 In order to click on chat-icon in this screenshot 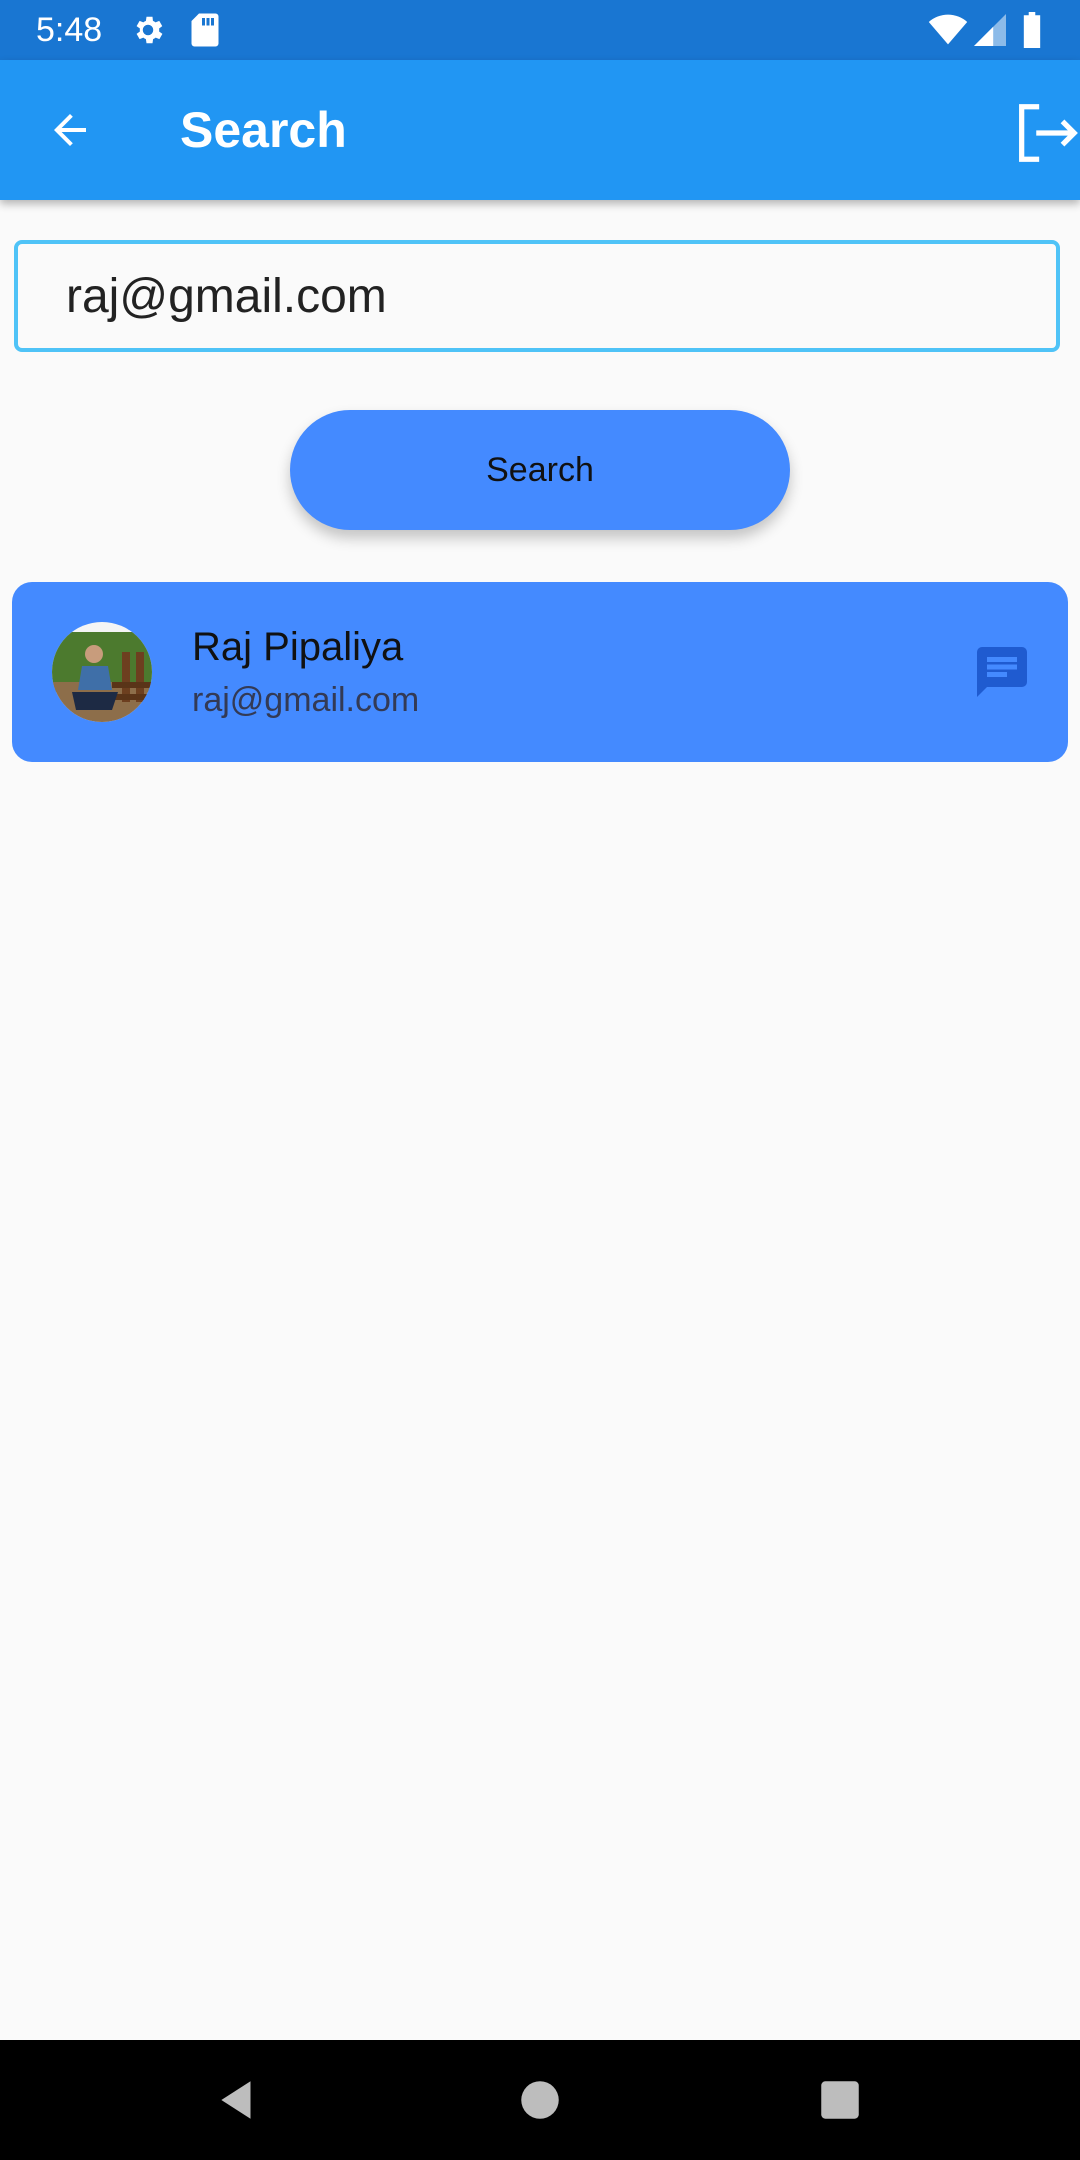, I will do `click(1002, 672)`.